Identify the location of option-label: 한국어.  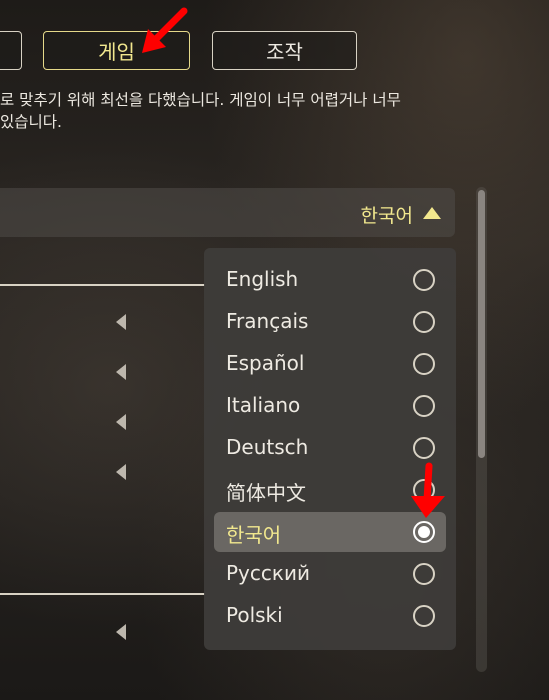
(254, 535).